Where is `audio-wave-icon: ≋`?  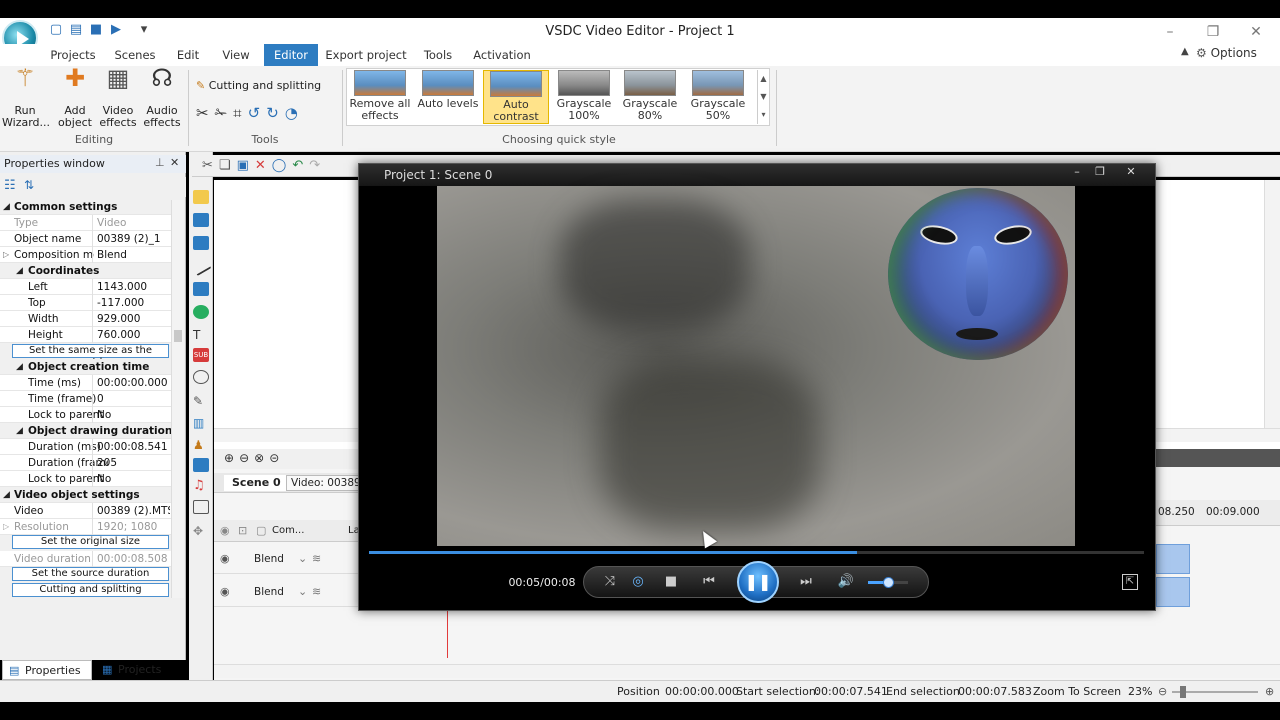 audio-wave-icon: ≋ is located at coordinates (316, 558).